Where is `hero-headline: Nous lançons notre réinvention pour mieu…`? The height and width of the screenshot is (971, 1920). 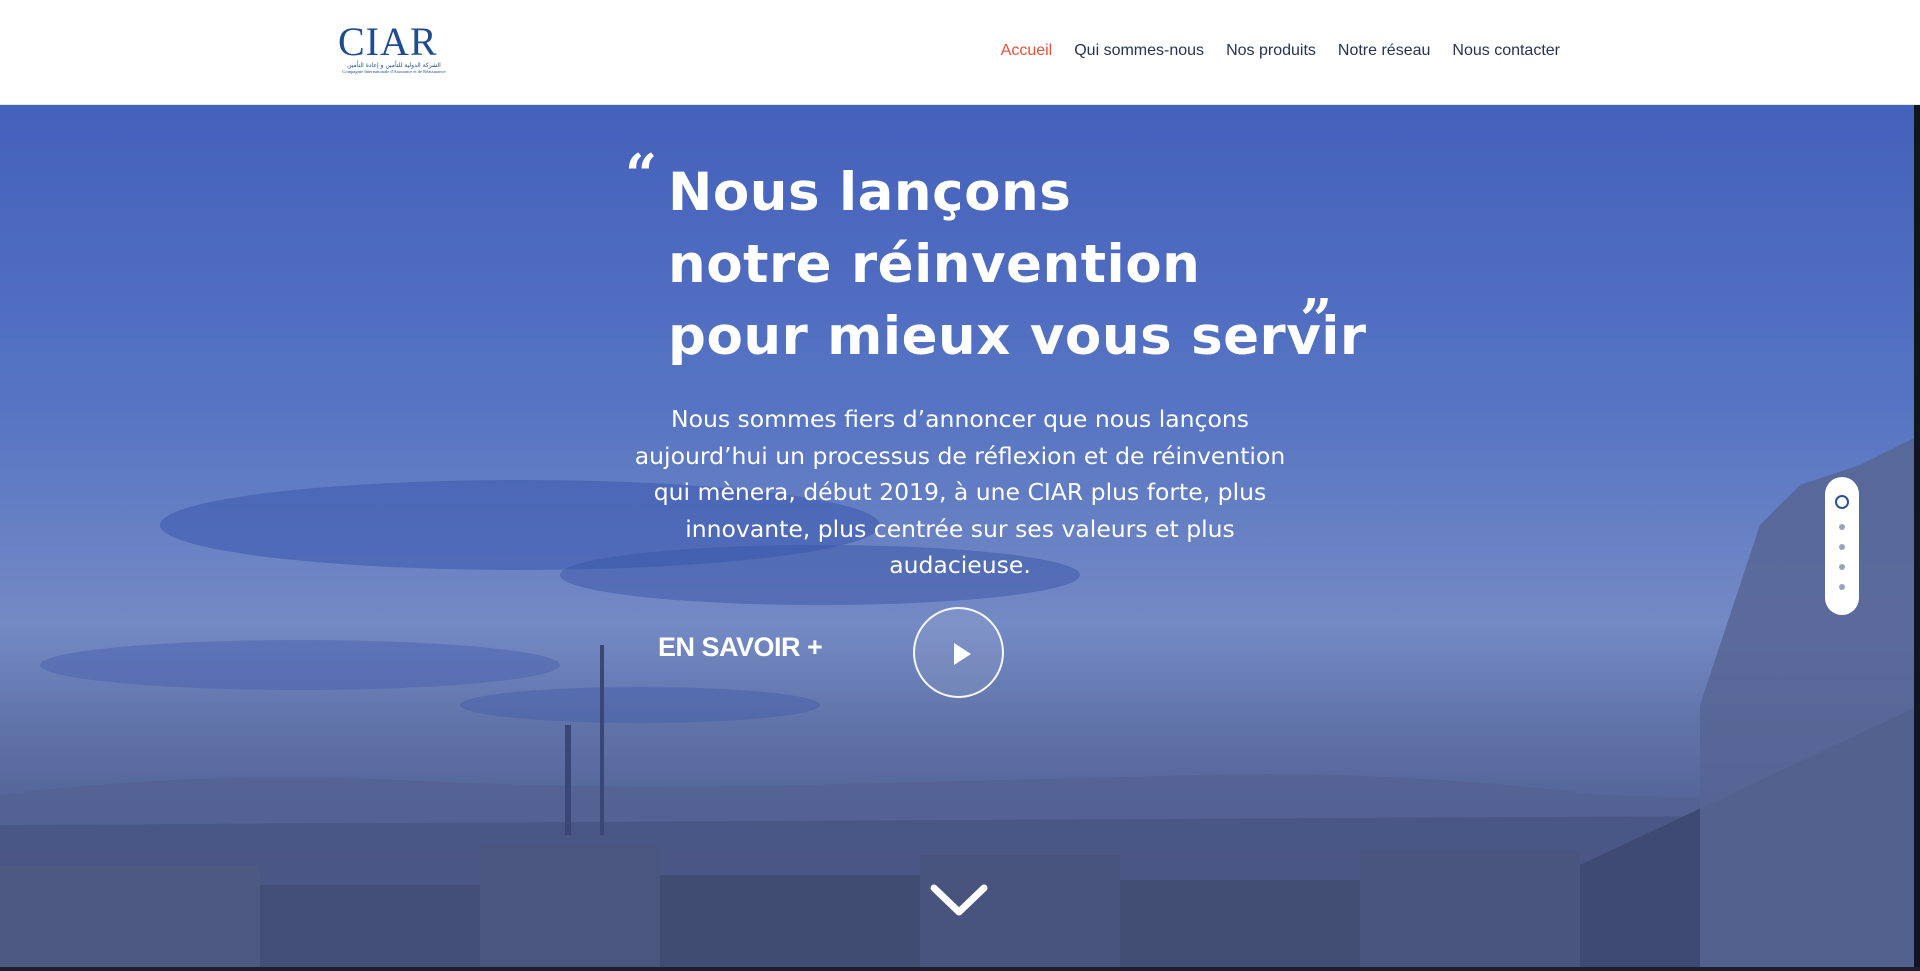 hero-headline: Nous lançons notre réinvention pour mieu… is located at coordinates (1017, 265).